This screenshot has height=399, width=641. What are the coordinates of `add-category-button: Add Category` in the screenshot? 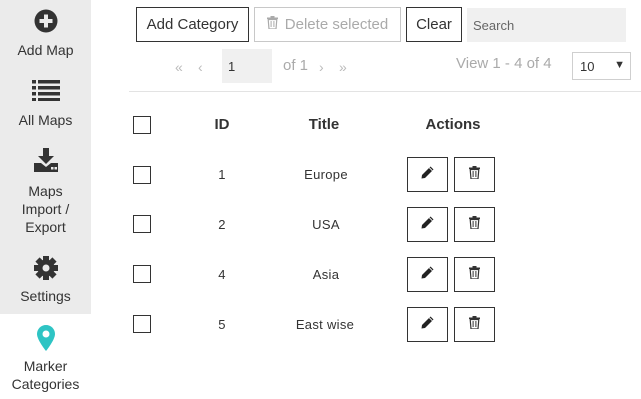 It's located at (192, 24).